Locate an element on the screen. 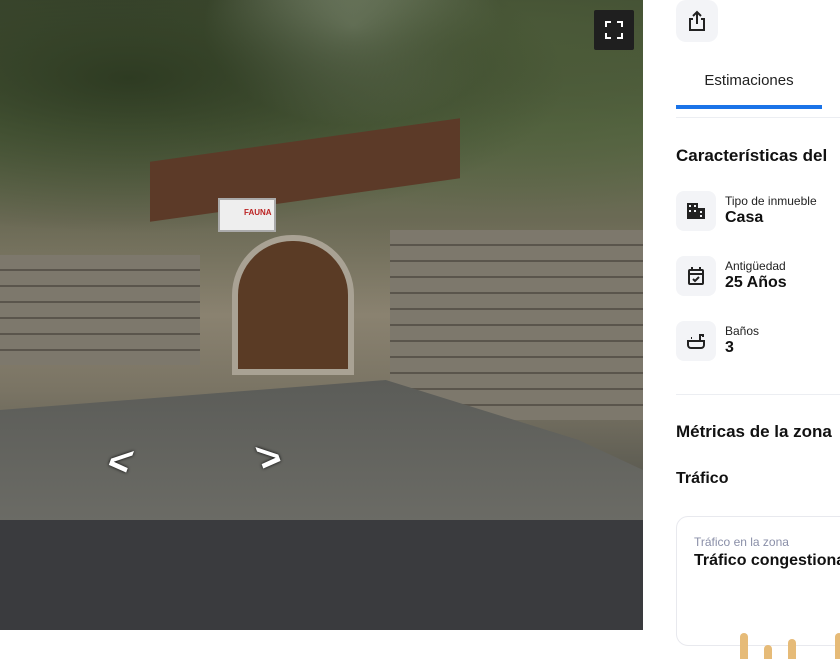  stone-wall-left is located at coordinates (100, 310).